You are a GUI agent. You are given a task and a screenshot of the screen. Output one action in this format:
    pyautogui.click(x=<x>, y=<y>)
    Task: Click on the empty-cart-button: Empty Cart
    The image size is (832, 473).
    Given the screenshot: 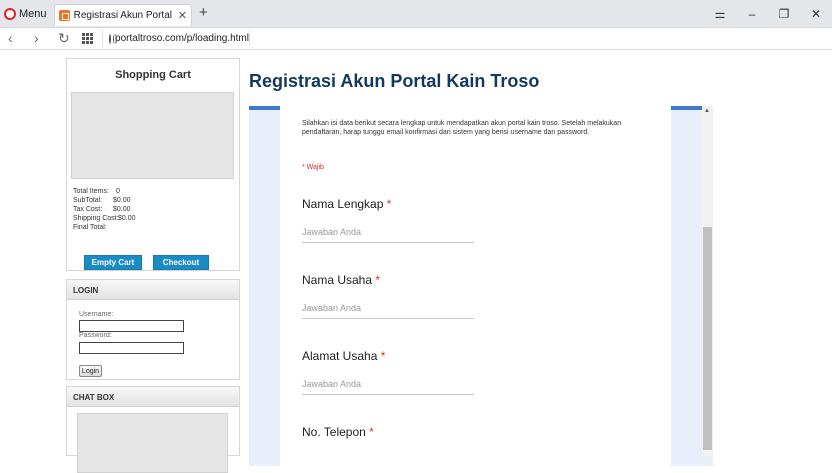 What is the action you would take?
    pyautogui.click(x=113, y=262)
    